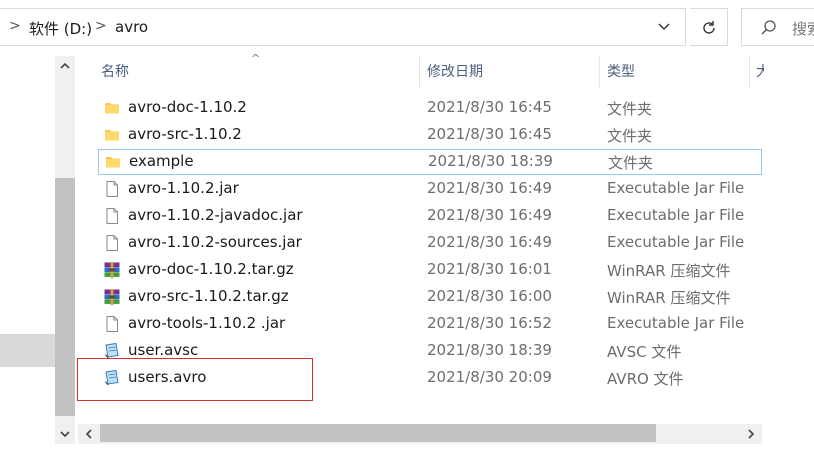 The width and height of the screenshot is (814, 450). What do you see at coordinates (768, 27) in the screenshot?
I see `search-icon` at bounding box center [768, 27].